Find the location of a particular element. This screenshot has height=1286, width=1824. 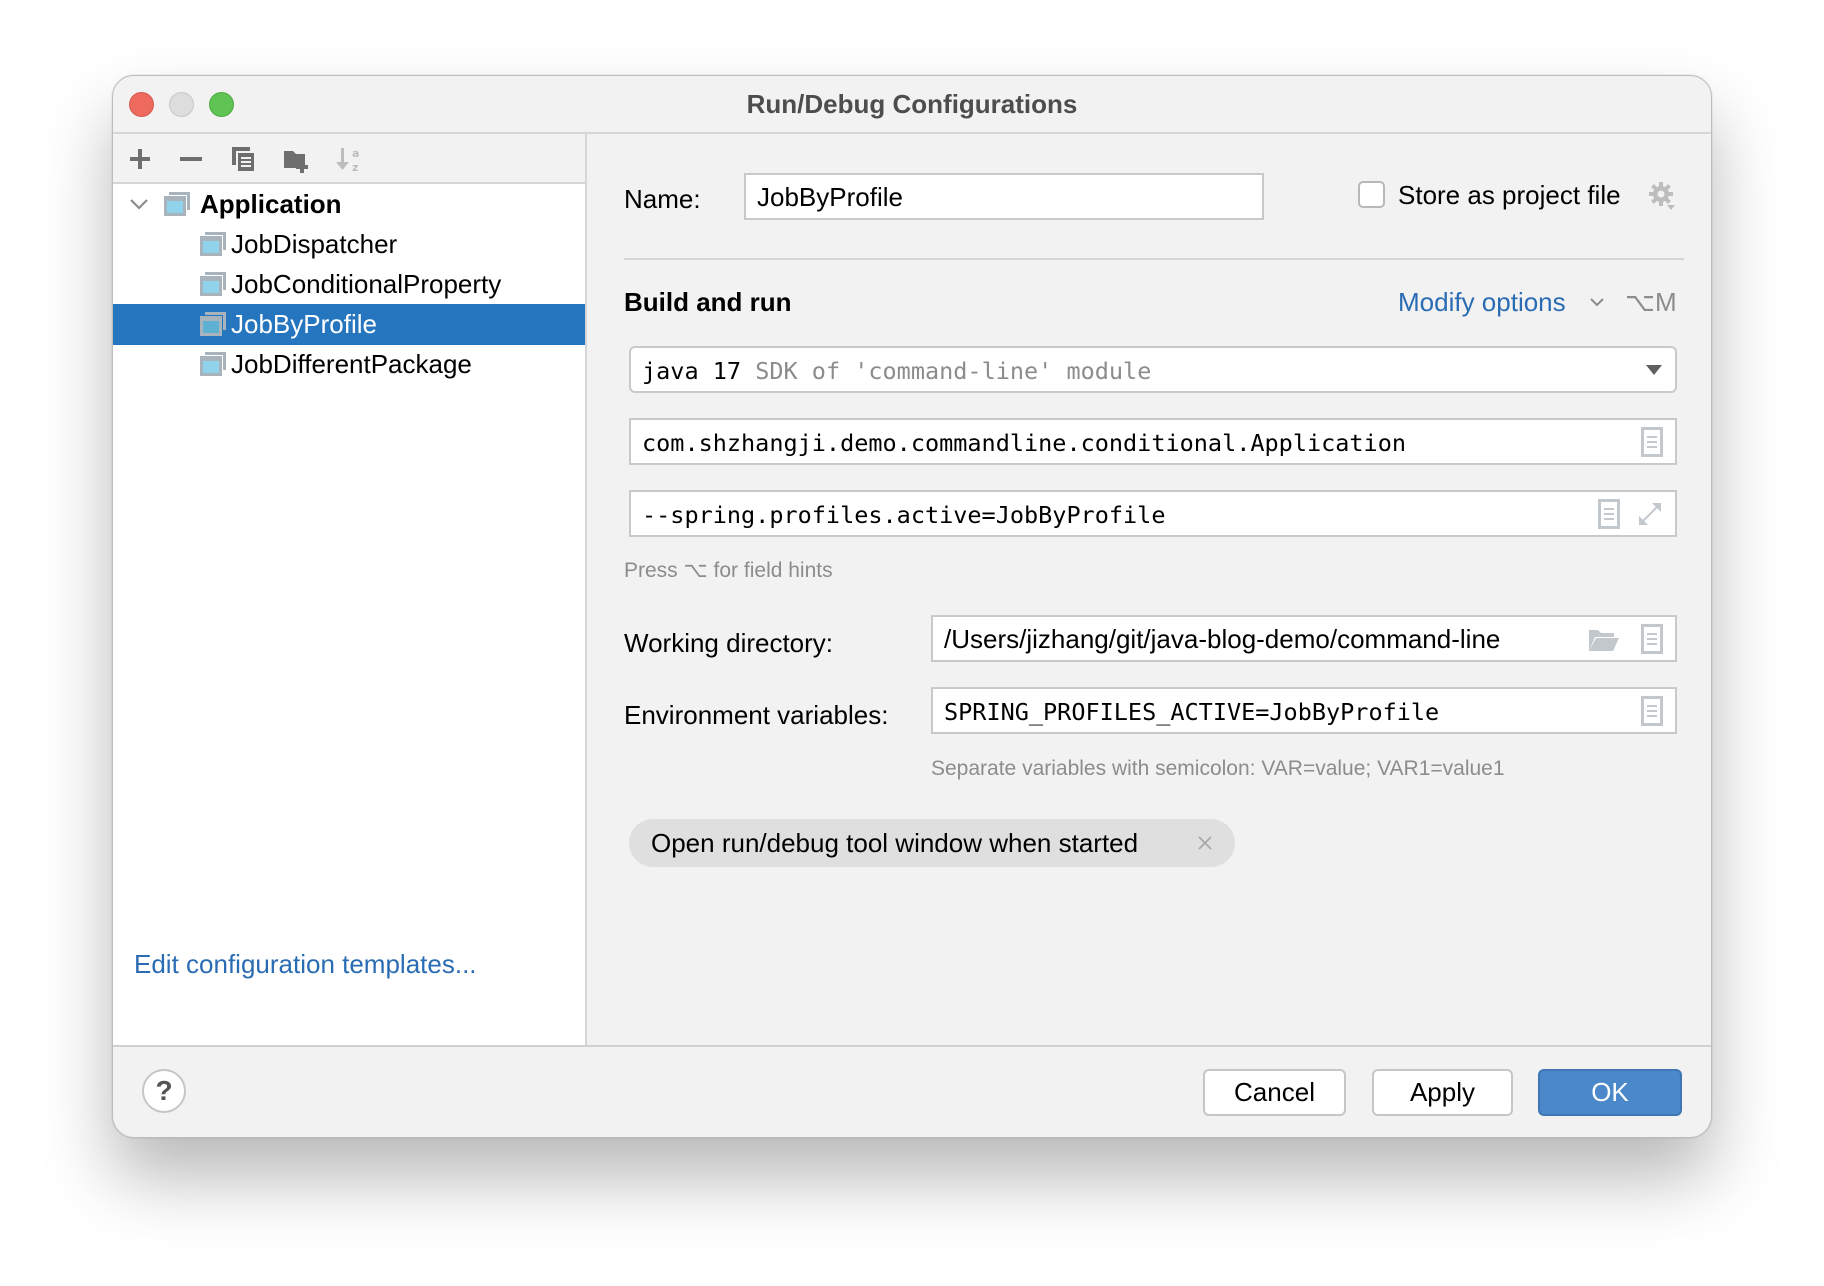

tree-item: JobDispatcher is located at coordinates (349, 244).